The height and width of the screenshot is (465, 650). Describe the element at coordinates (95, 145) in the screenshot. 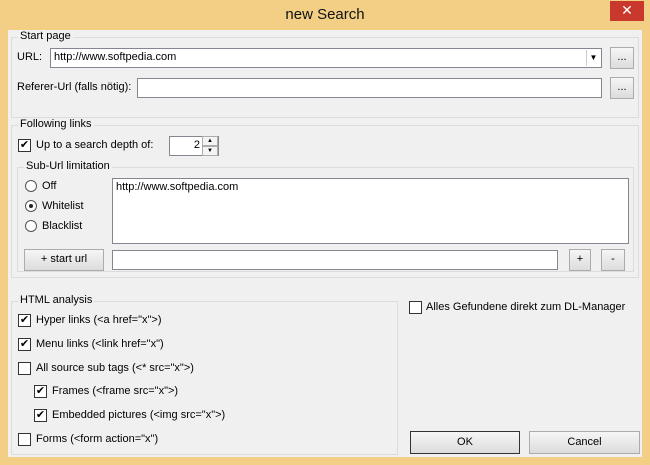

I see `depth-label: Up to a search depth of:` at that location.